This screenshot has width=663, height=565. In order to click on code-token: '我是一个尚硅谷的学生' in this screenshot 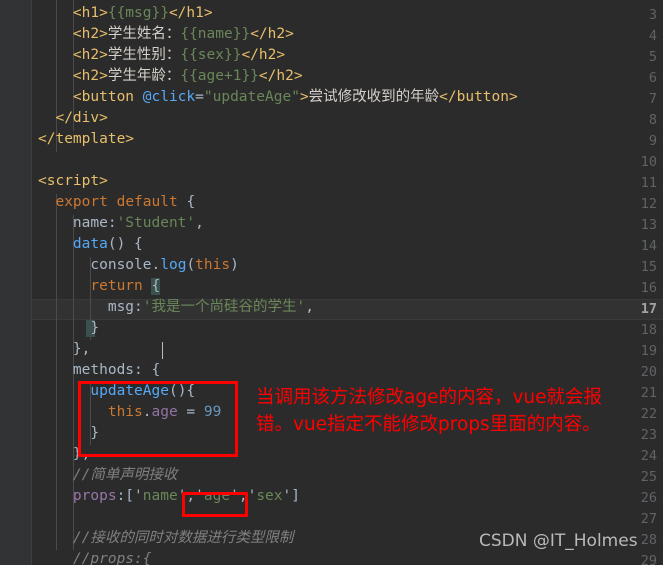, I will do `click(224, 307)`.